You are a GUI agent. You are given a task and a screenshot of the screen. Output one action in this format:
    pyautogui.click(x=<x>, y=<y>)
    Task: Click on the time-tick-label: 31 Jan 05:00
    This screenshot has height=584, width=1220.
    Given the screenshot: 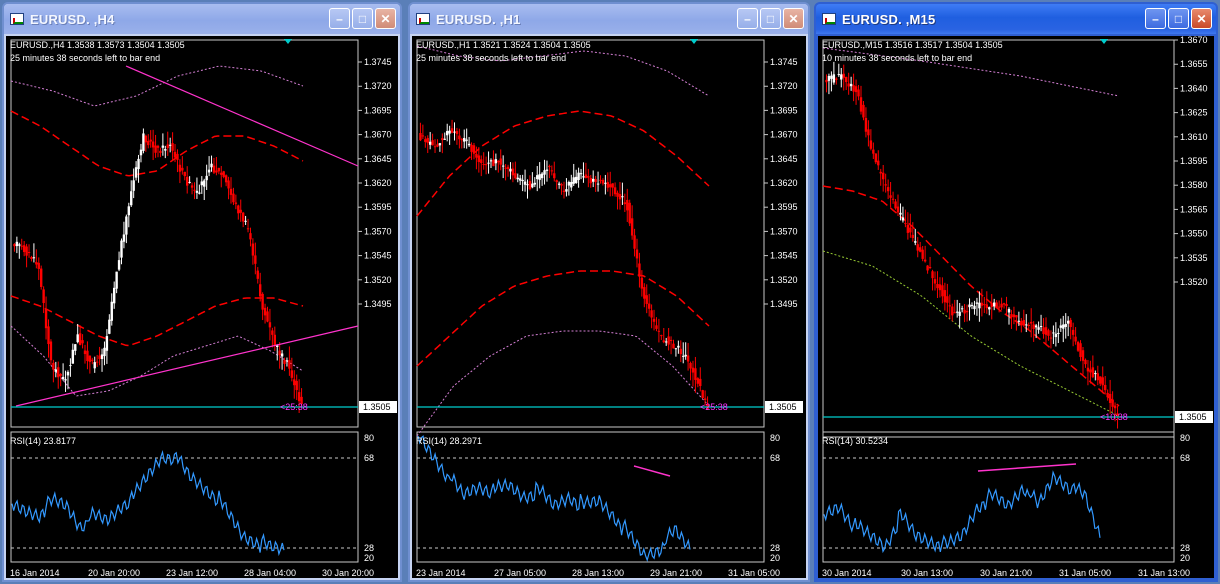 What is the action you would take?
    pyautogui.click(x=754, y=573)
    